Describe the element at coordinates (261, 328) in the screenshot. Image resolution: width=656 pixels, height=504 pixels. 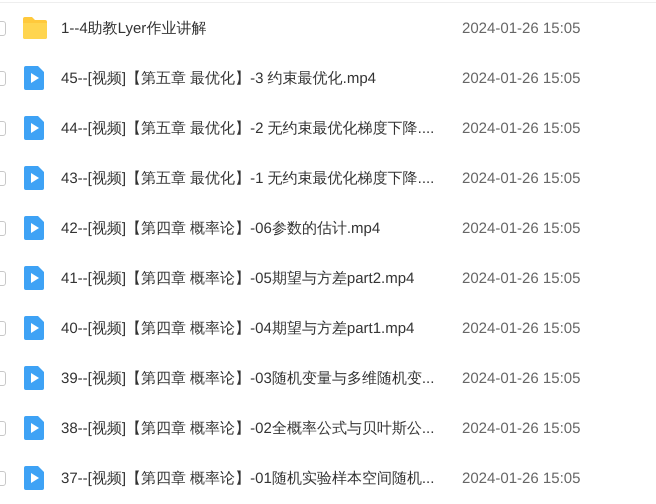
I see `file-name: 40--[视频]【第四章 概率论】-04期望与方差part1.mp4` at that location.